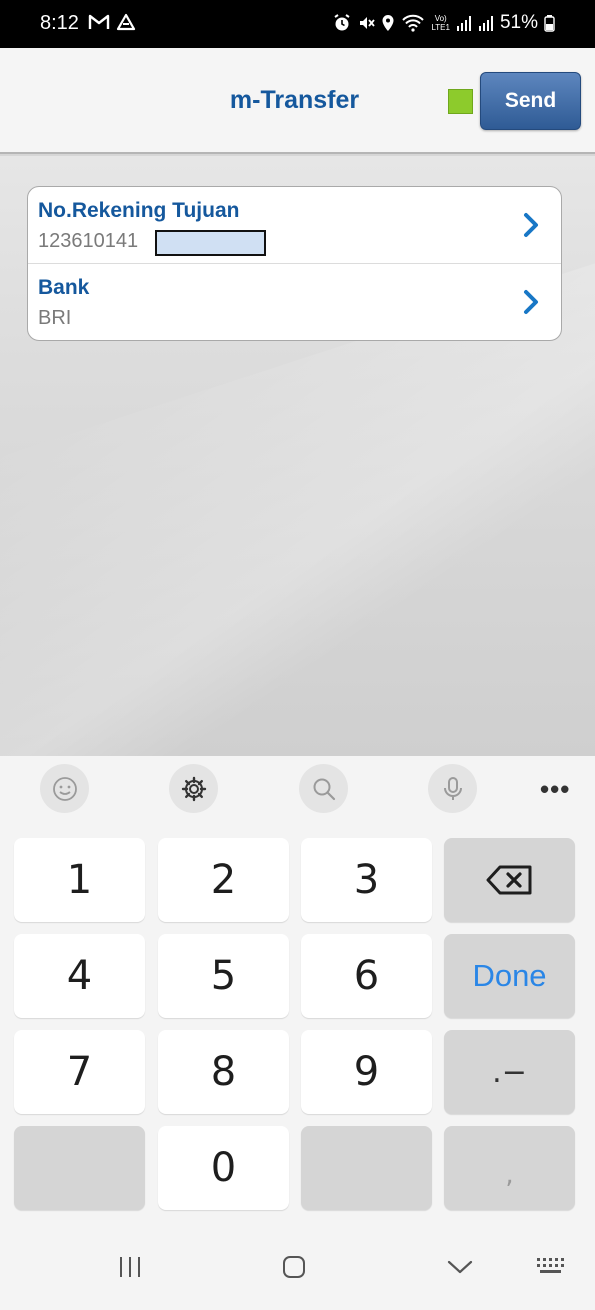  I want to click on key-2: 2, so click(223, 880).